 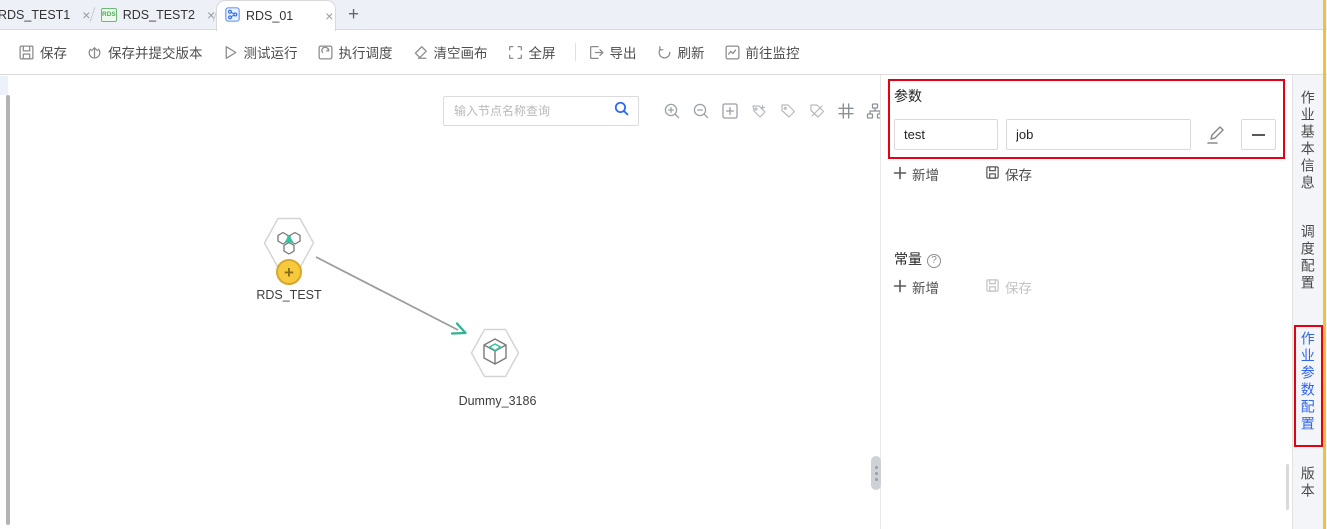 What do you see at coordinates (260, 52) in the screenshot?
I see `test-run-button: 测试运行` at bounding box center [260, 52].